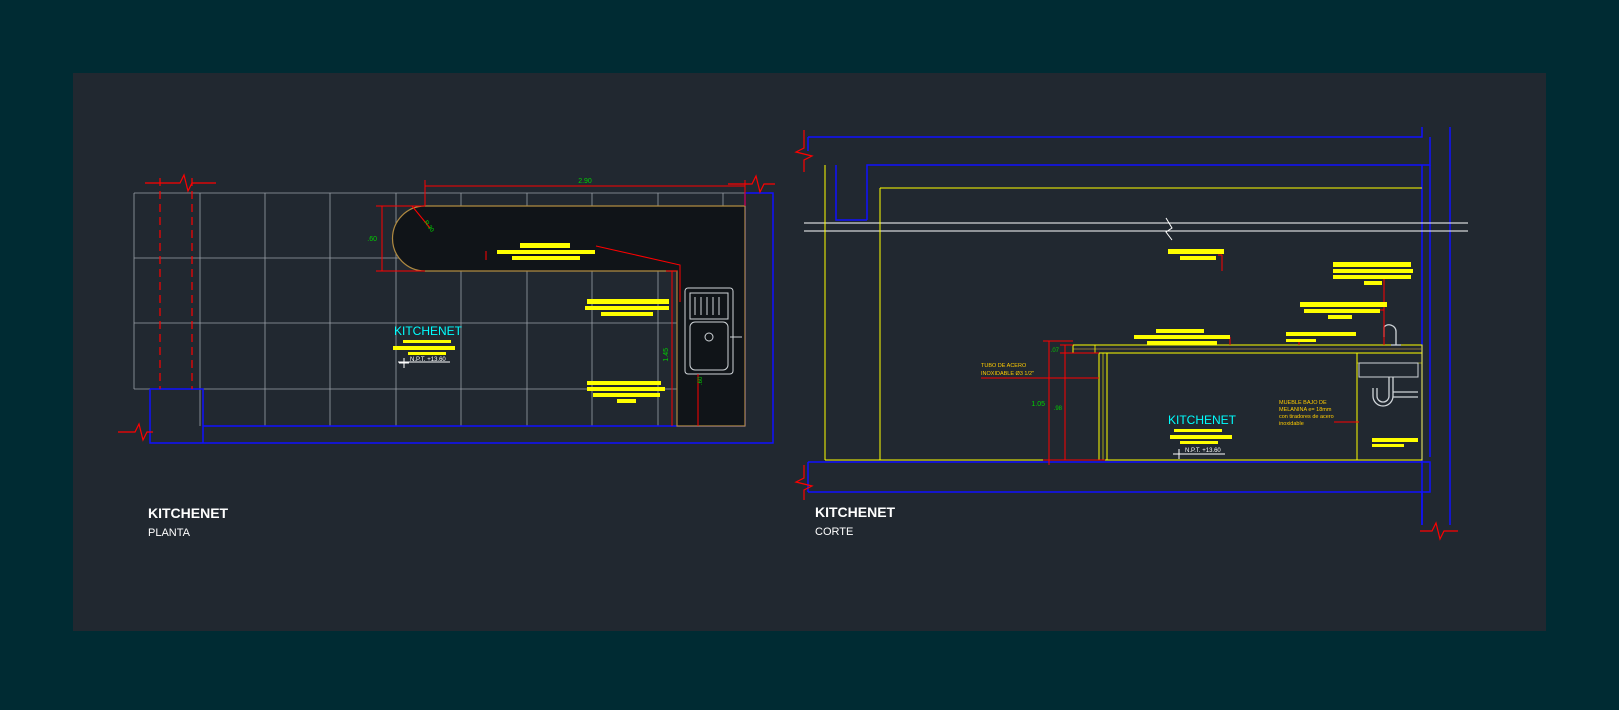 This screenshot has height=710, width=1619. What do you see at coordinates (428, 331) in the screenshot?
I see `plan-room-label: KITCHENET` at bounding box center [428, 331].